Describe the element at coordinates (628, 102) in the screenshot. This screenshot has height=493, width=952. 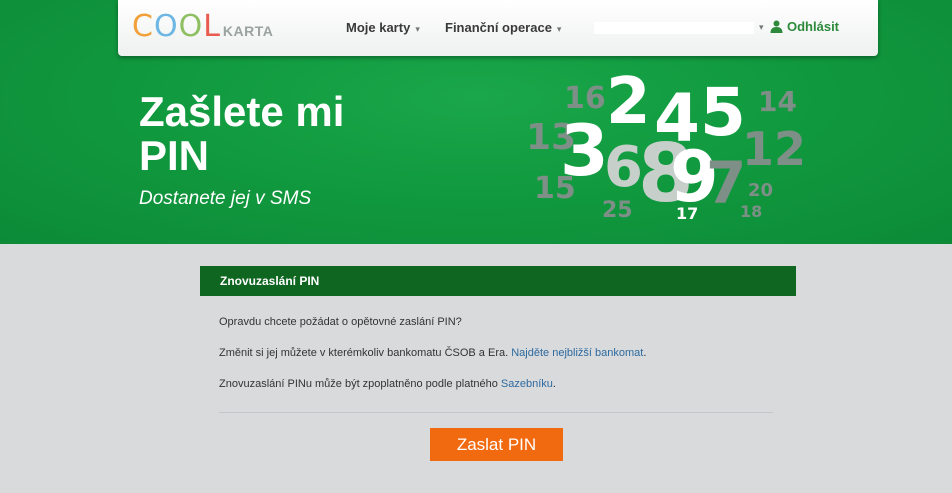
I see `illustration-digit: 2` at that location.